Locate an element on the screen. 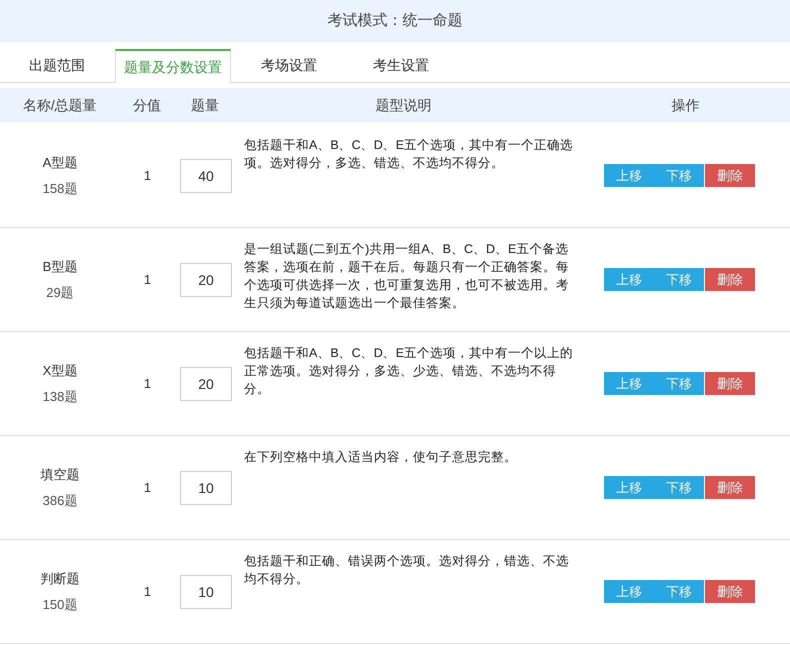 Image resolution: width=790 pixels, height=645 pixels. page-header: 考试模式：统一命题 is located at coordinates (395, 21).